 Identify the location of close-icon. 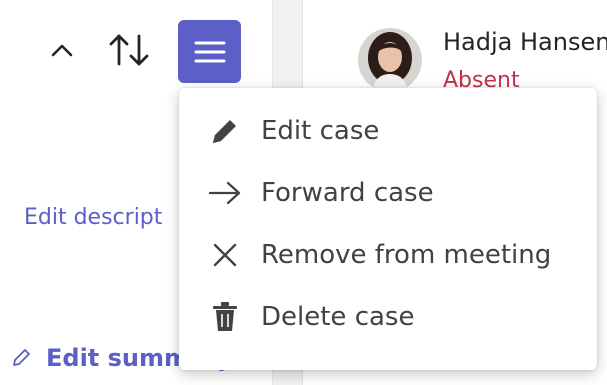
(225, 255).